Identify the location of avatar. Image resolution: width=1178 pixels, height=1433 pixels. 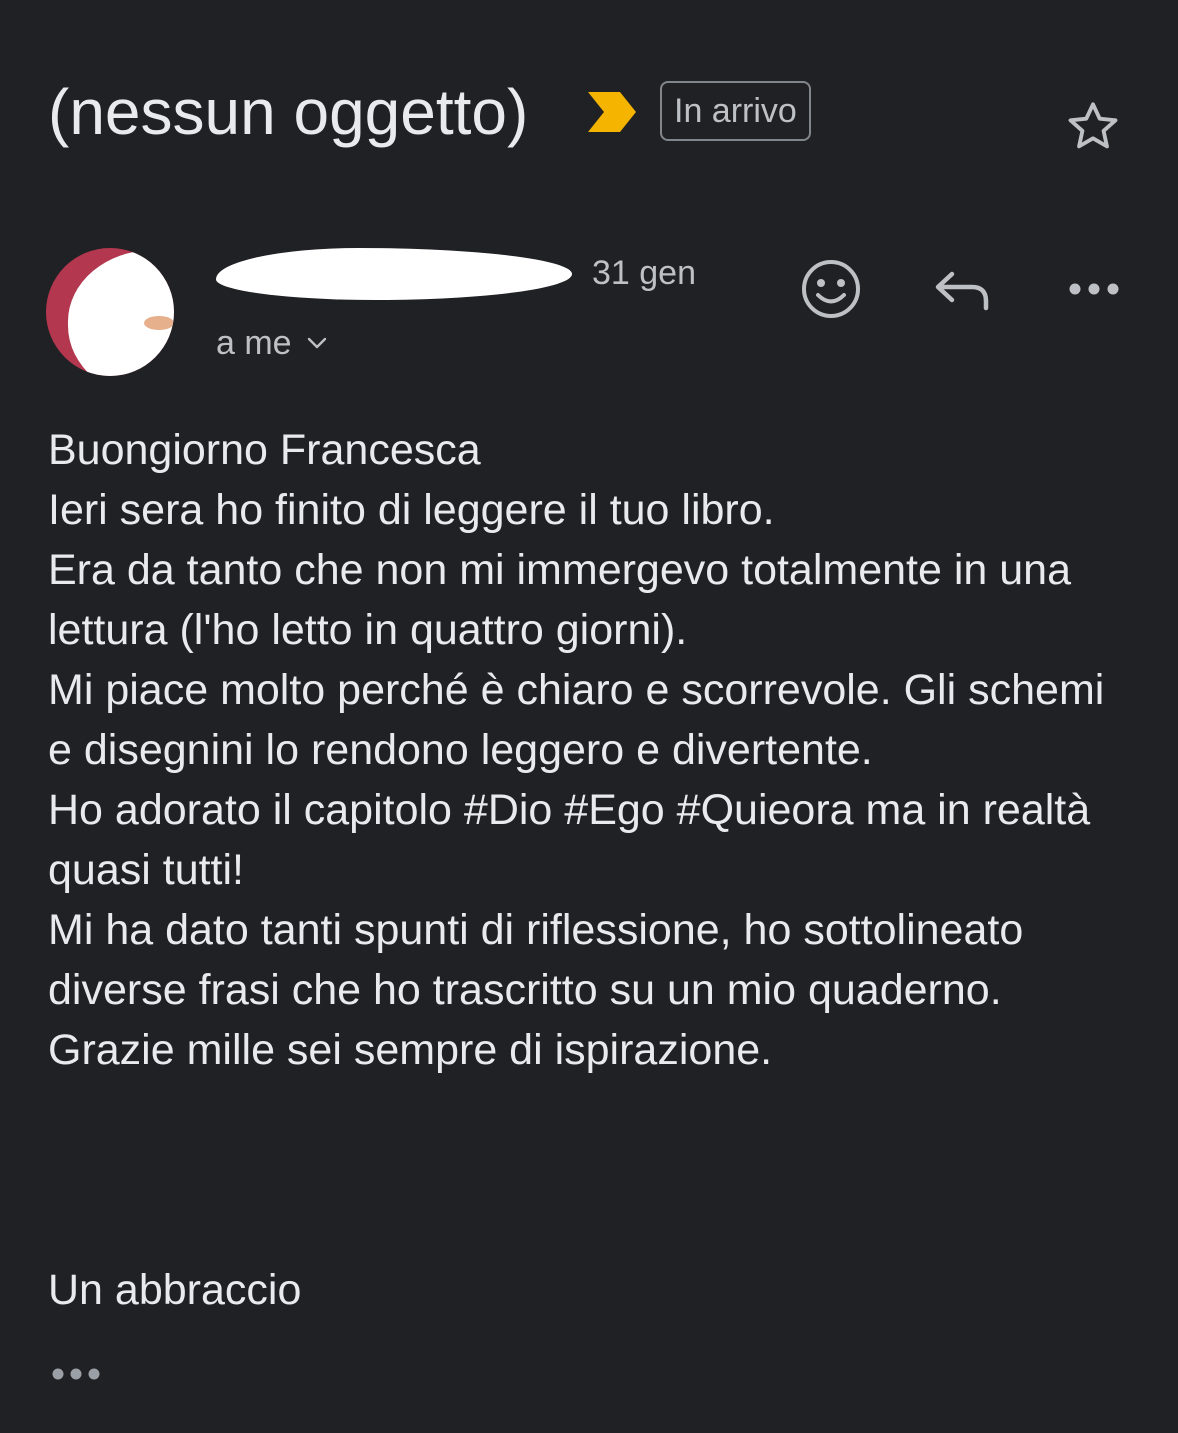
(110, 312).